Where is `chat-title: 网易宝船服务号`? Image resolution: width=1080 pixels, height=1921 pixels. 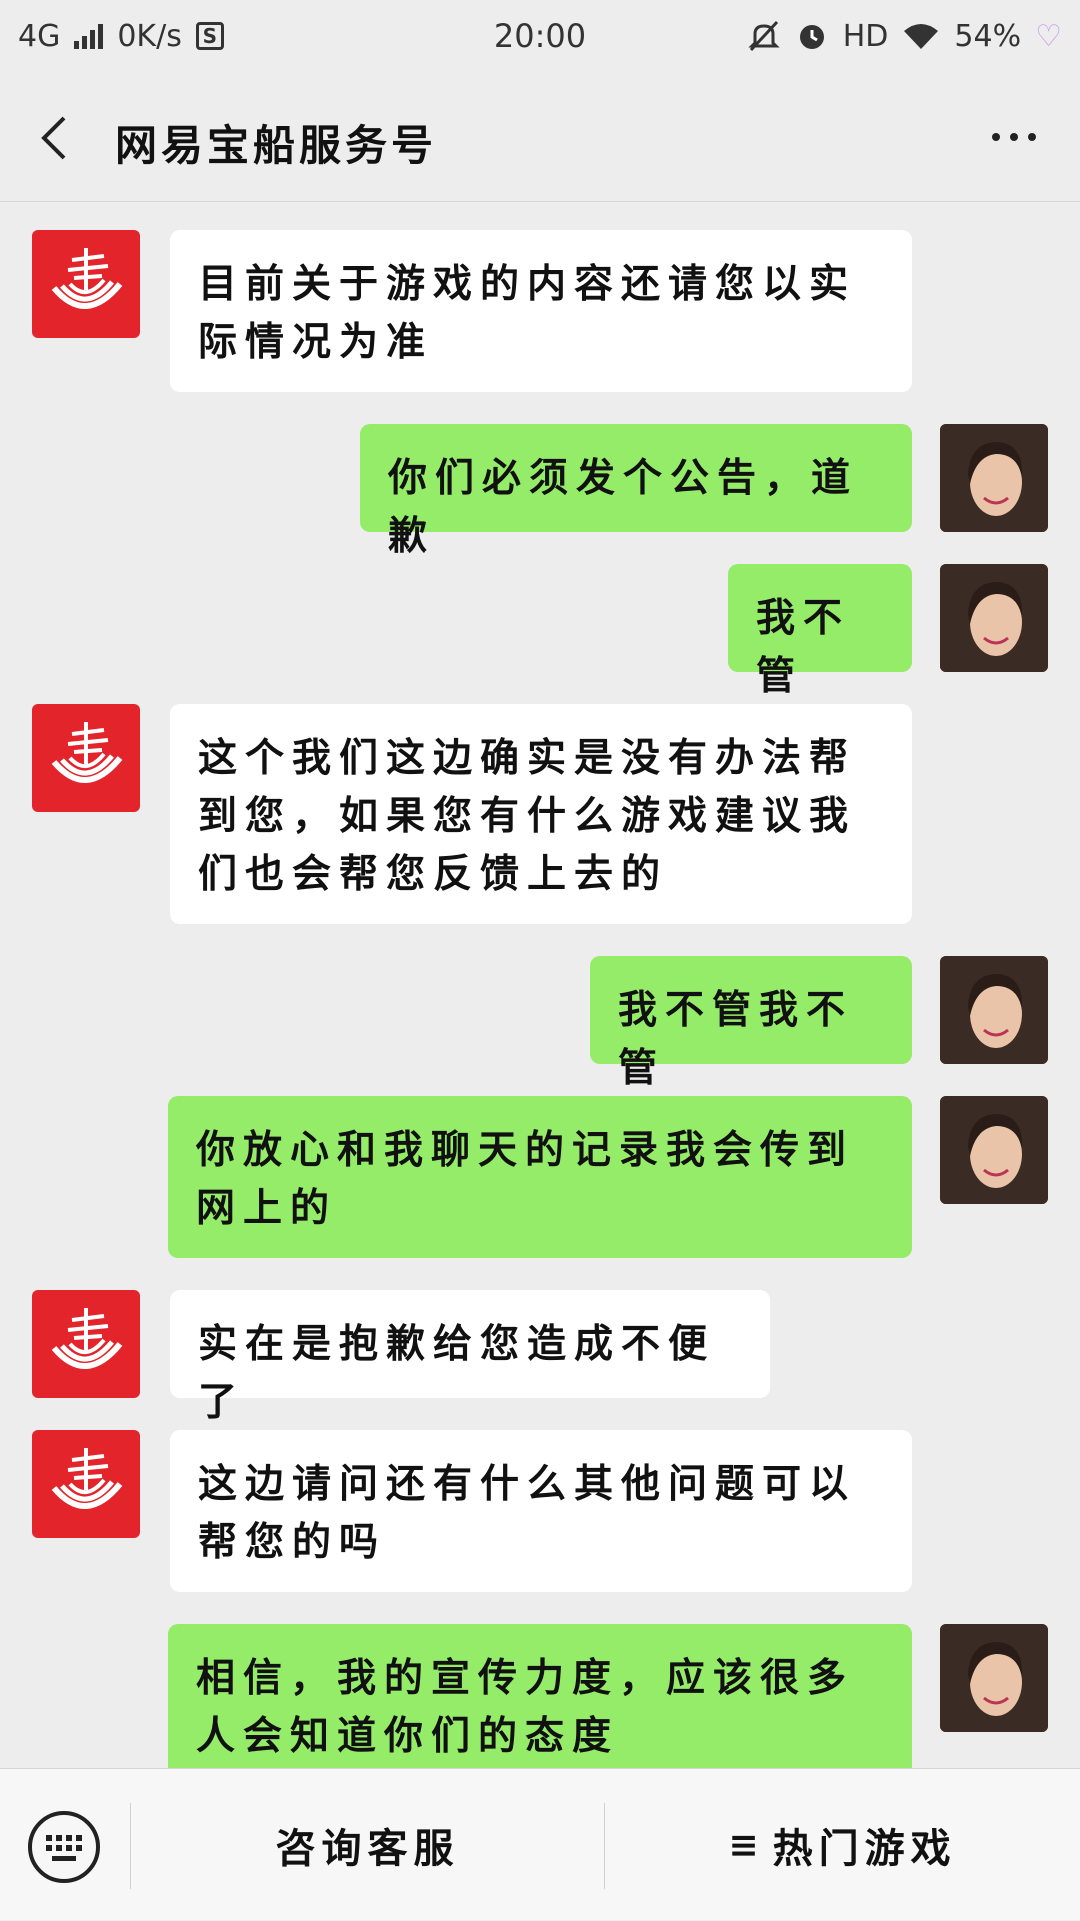
chat-title: 网易宝船服务号 is located at coordinates (276, 145).